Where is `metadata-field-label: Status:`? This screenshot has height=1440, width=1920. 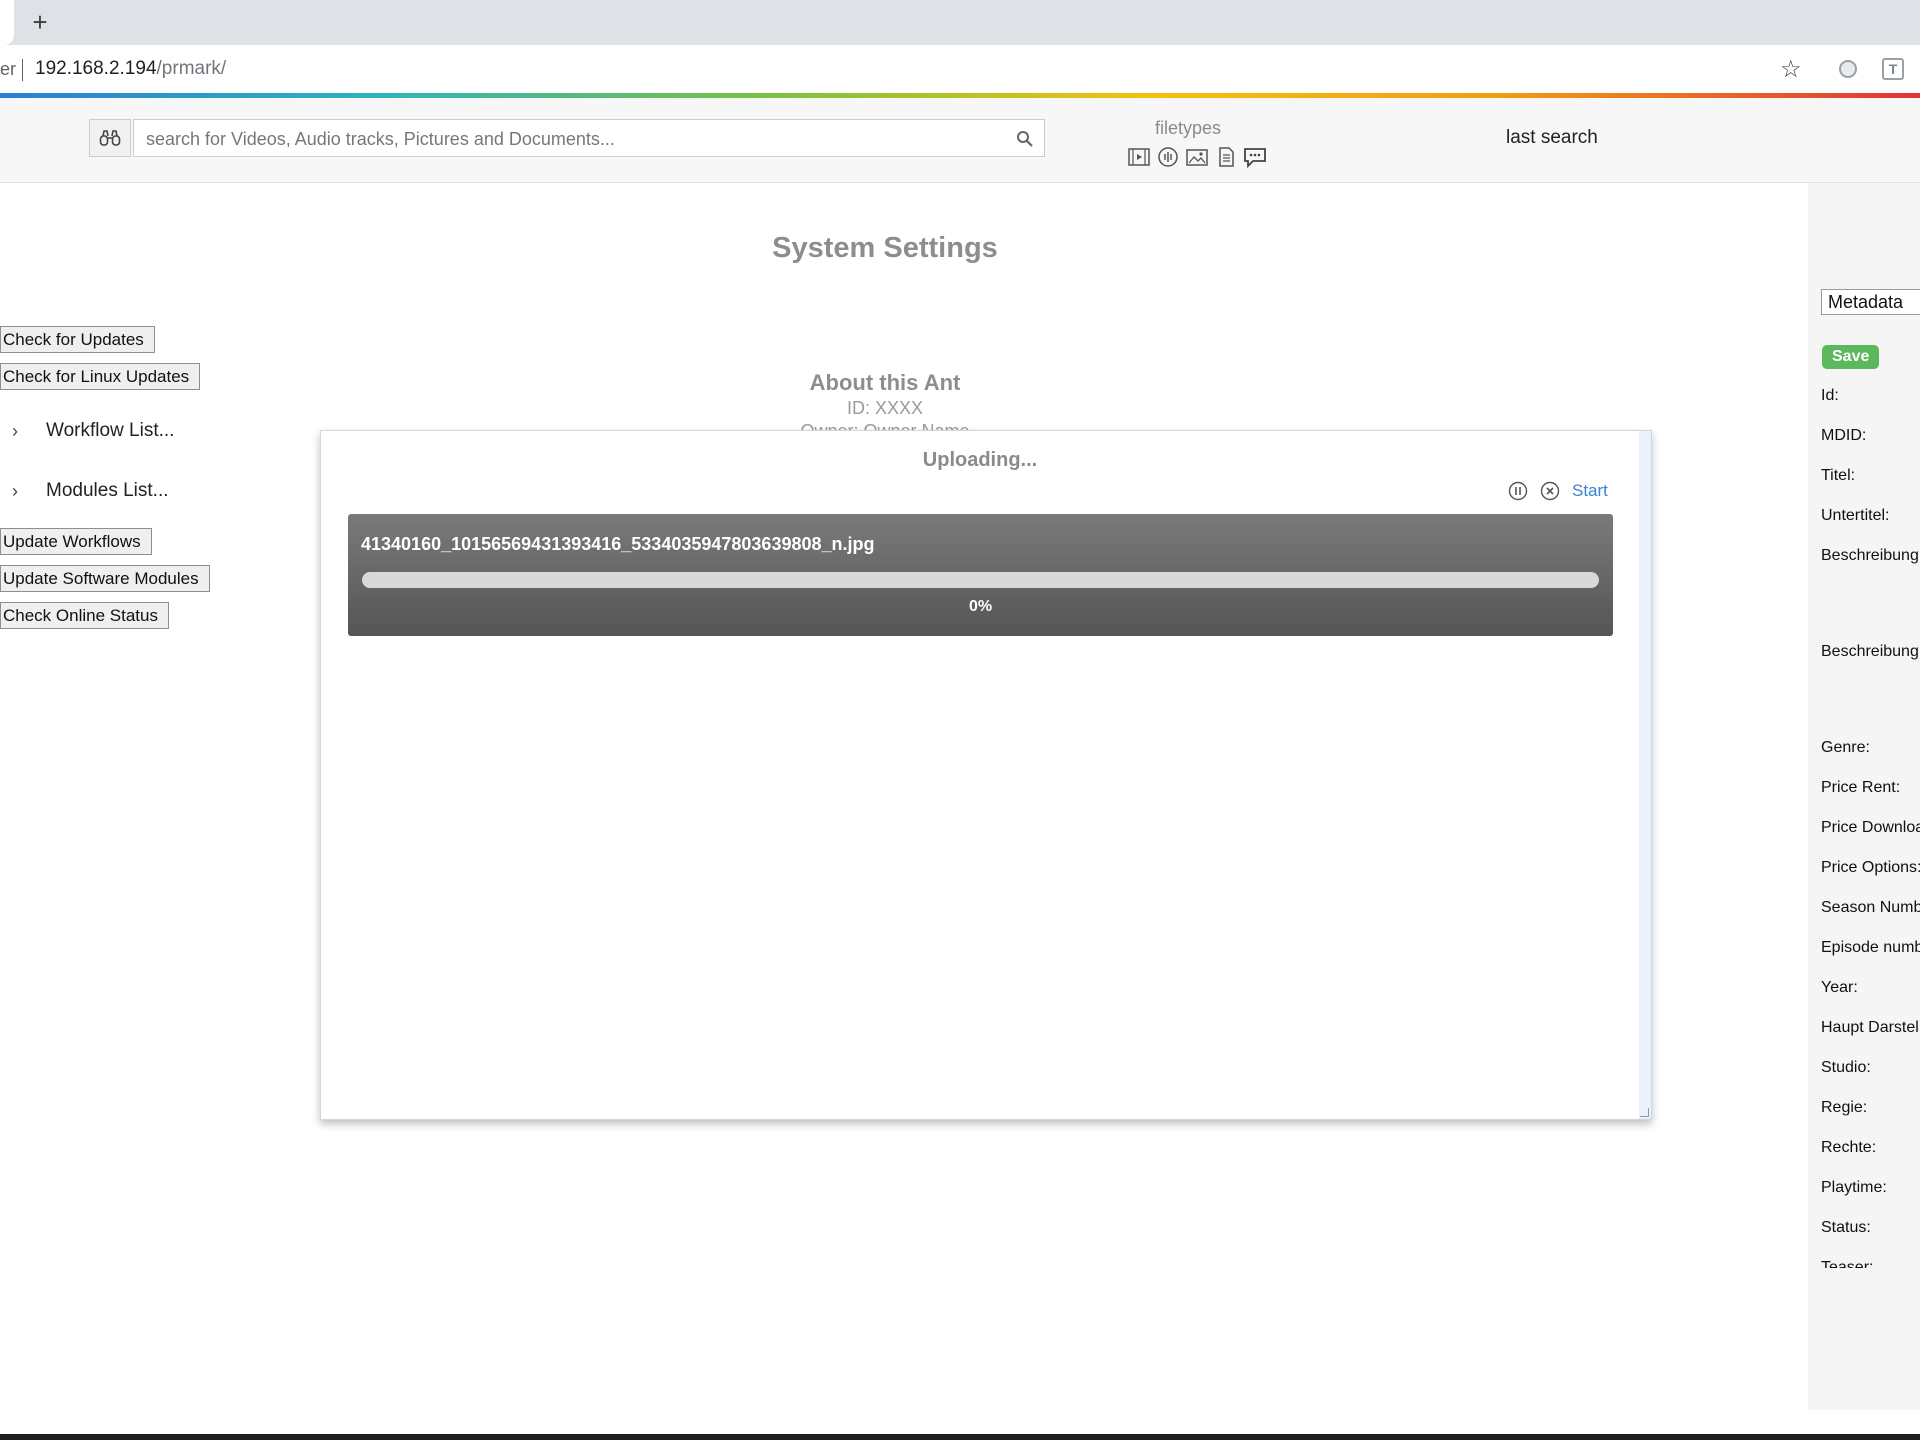 metadata-field-label: Status: is located at coordinates (1846, 1227).